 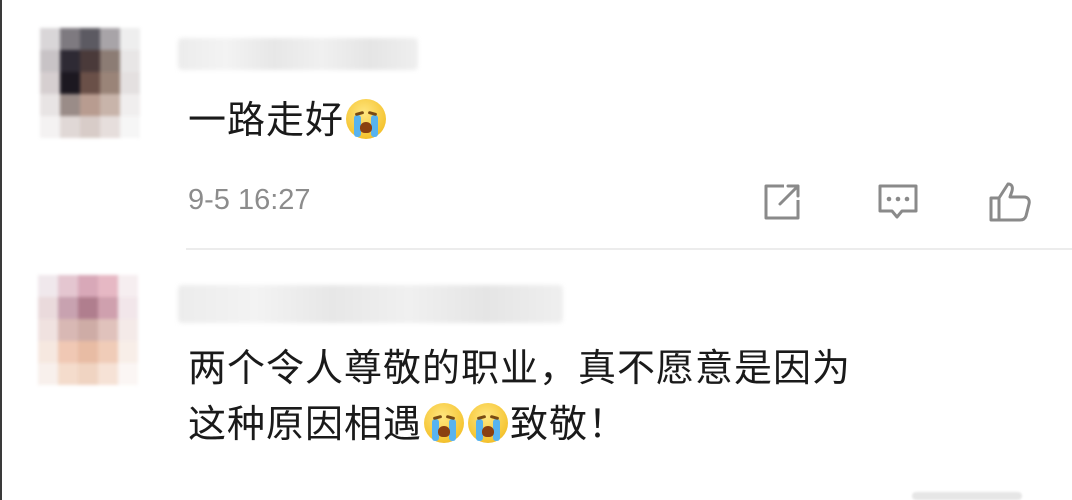 I want to click on comment-text-line: 两个令人尊敬的职业，真不愿意是因为, so click(x=520, y=368).